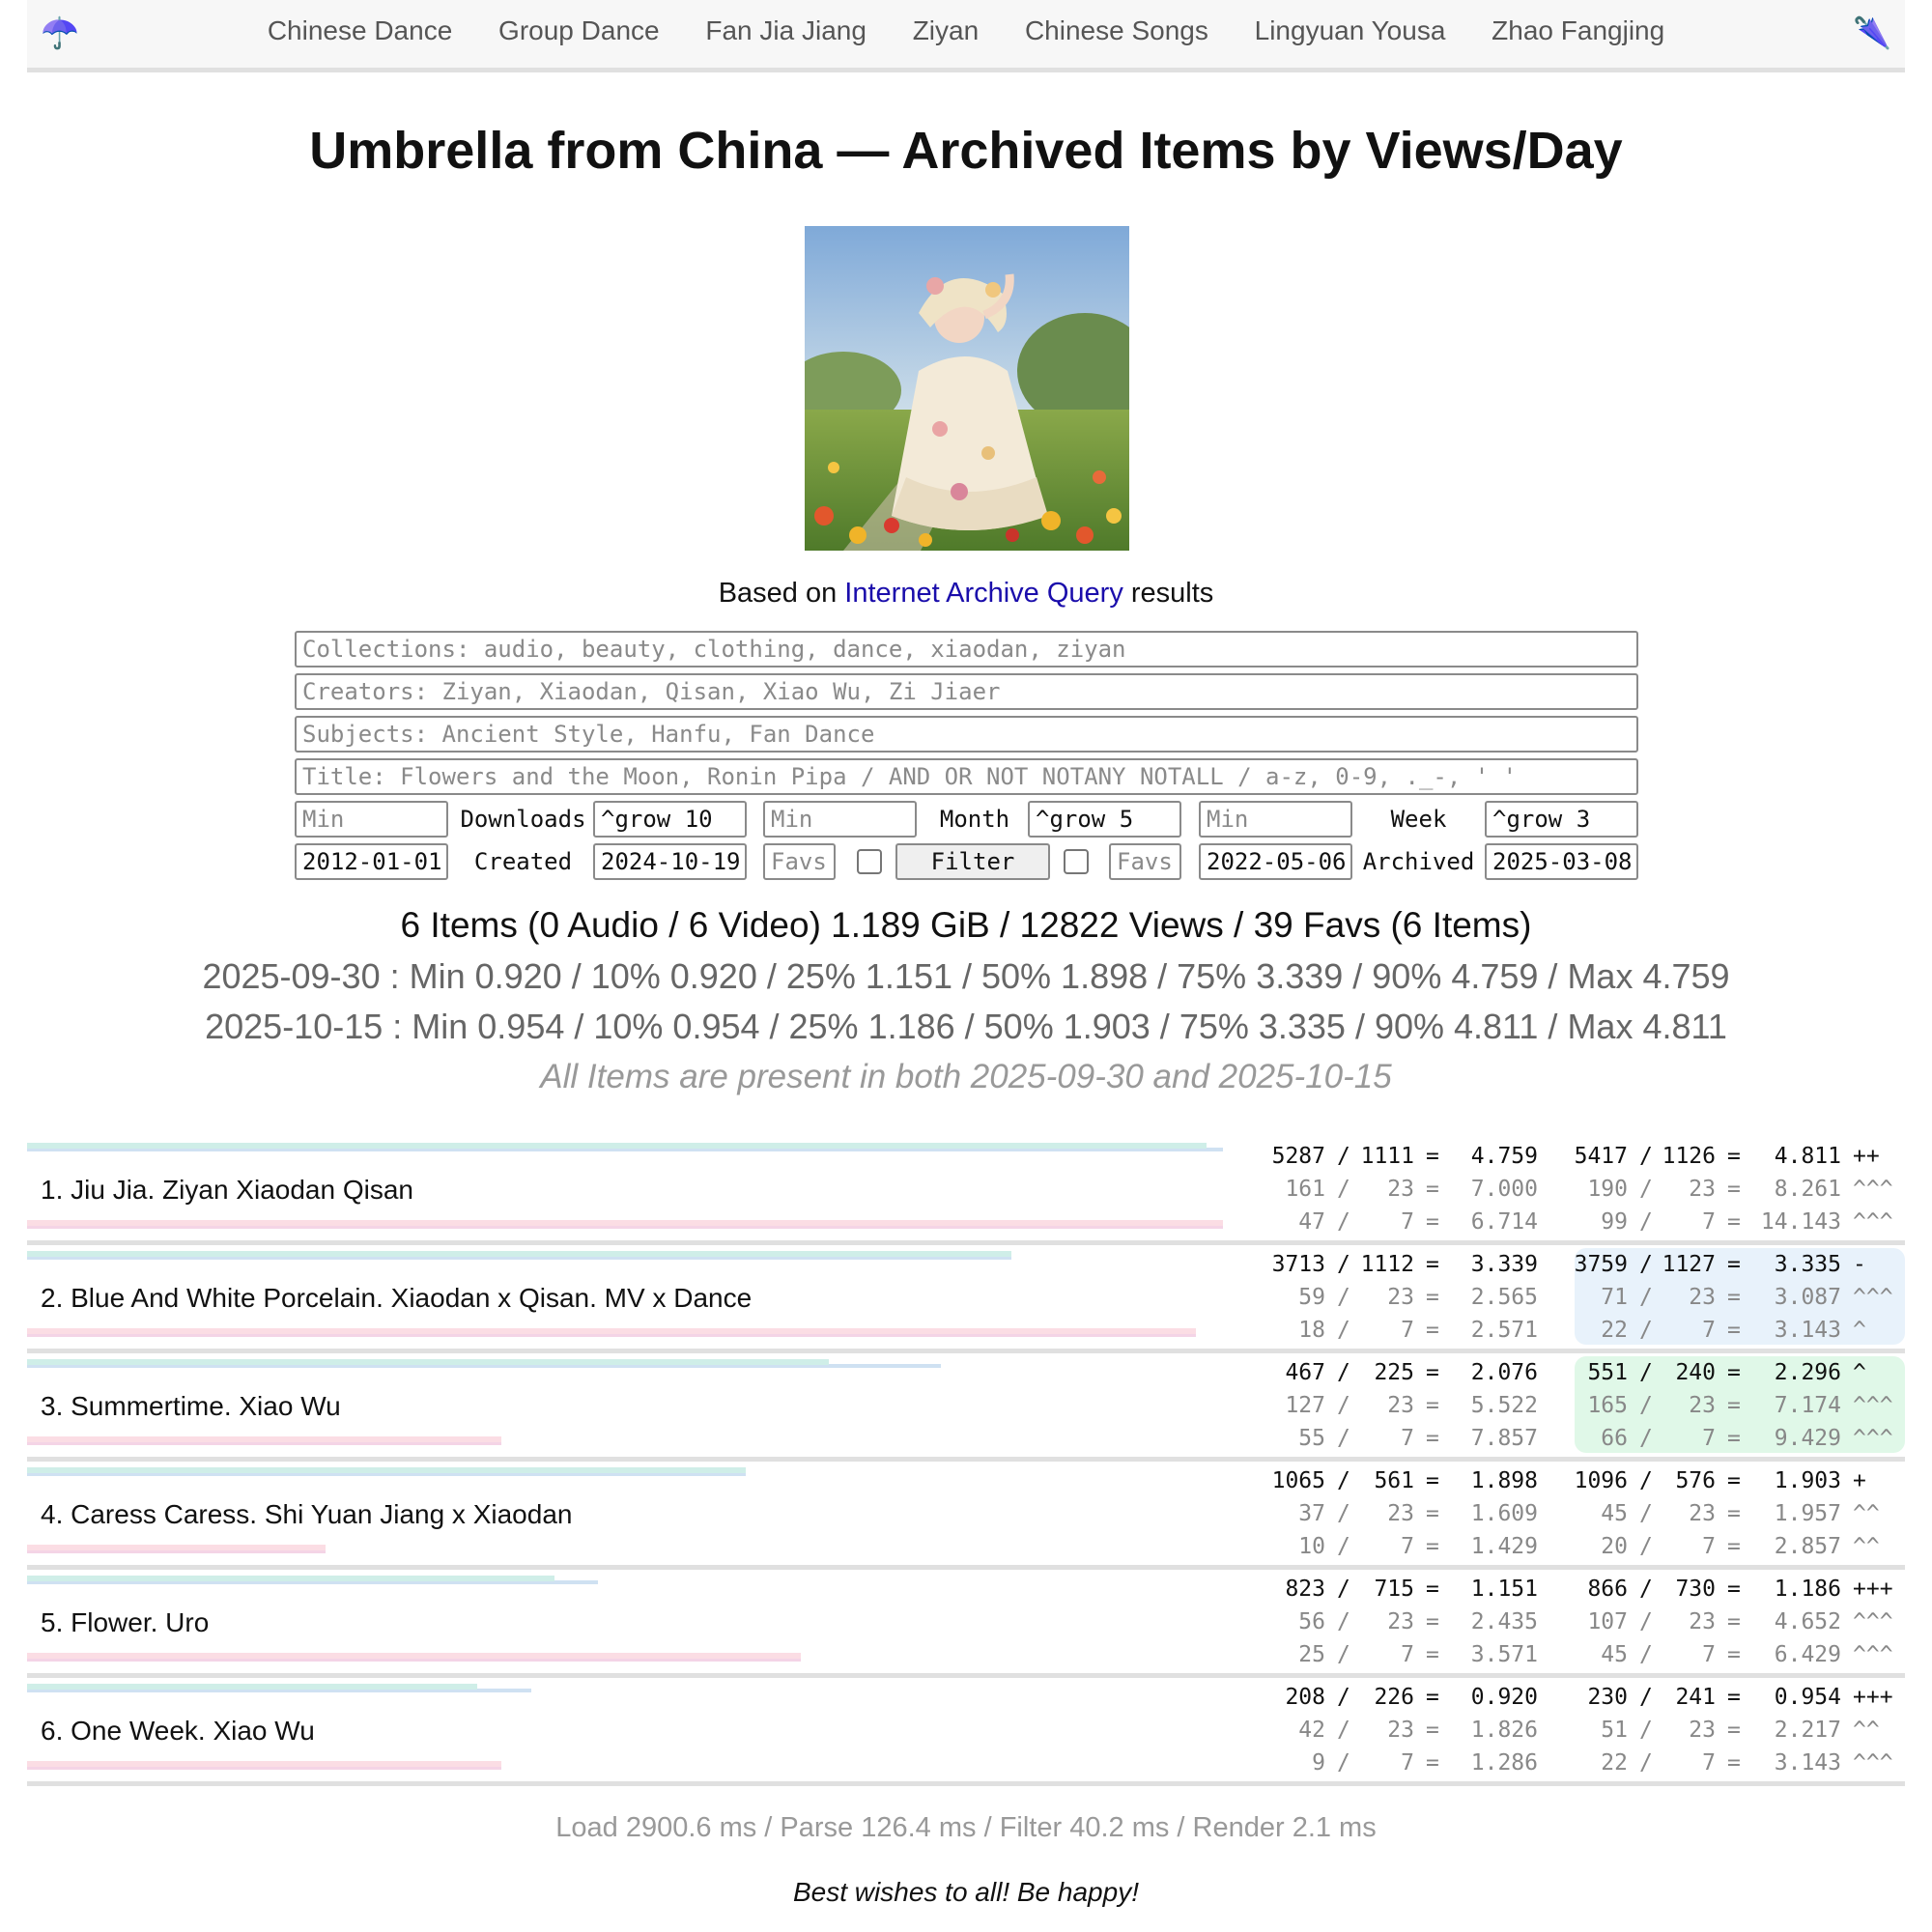 Image resolution: width=1932 pixels, height=1932 pixels. Describe the element at coordinates (1577, 1156) in the screenshot. I see `stats-row: 5287 / 1111 = 4.759 5417 / 1126 = 4.811 ++` at that location.